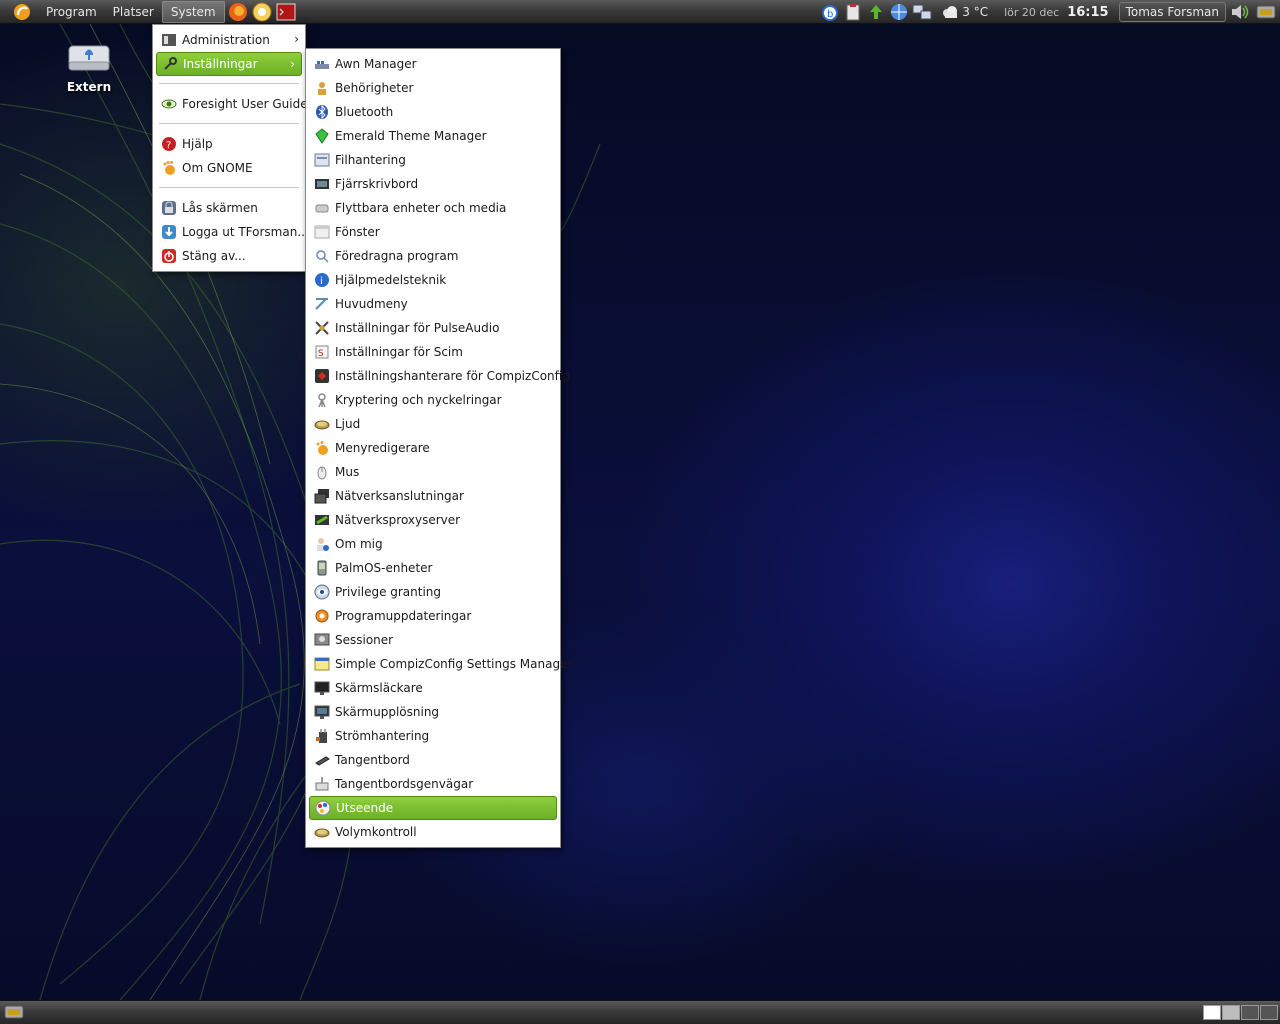 The image size is (1280, 1024). What do you see at coordinates (438, 376) in the screenshot?
I see `menu-item-compizconfig: Inställningshanterare för CompizConfig` at bounding box center [438, 376].